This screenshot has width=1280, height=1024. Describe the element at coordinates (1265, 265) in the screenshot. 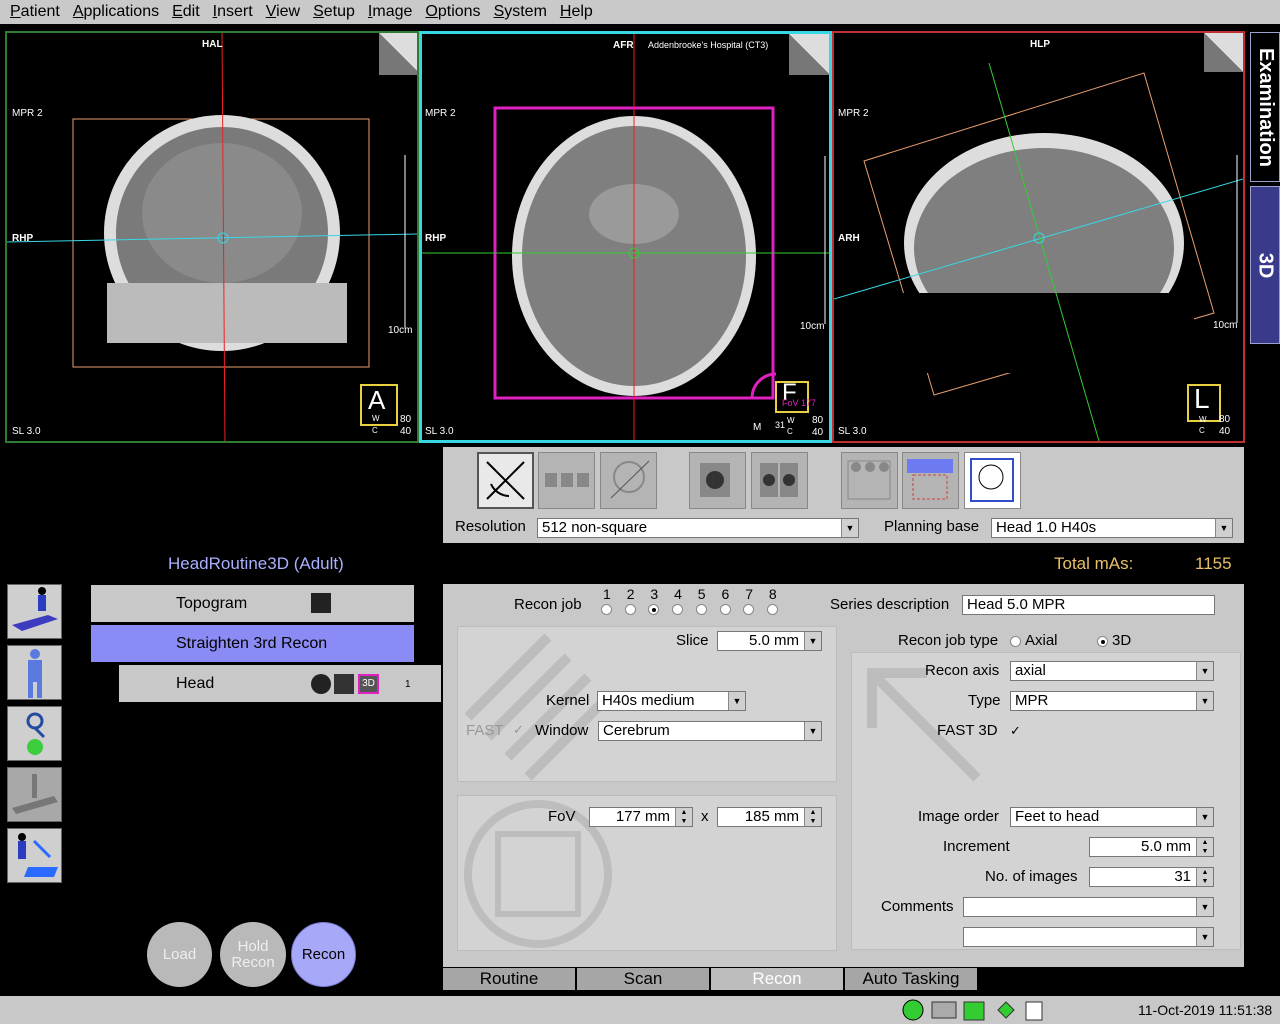

I see `tab-3d: 3D` at that location.